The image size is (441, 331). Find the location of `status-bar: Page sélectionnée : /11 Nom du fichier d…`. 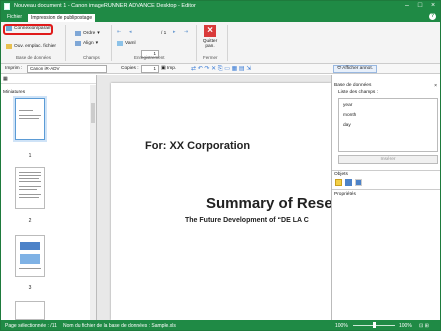

status-bar: Page sélectionnée : /11 Nom du fichier d… is located at coordinates (220, 325).